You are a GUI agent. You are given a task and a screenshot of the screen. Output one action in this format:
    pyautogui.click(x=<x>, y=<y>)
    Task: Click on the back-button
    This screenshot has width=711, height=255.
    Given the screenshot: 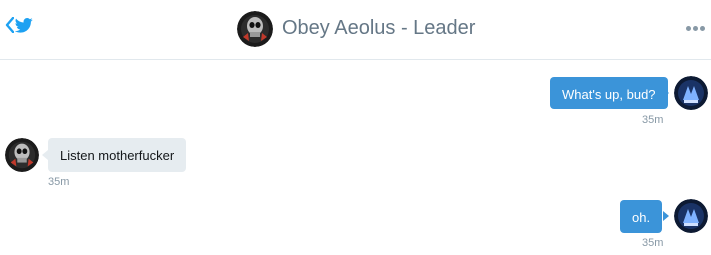 What is the action you would take?
    pyautogui.click(x=19, y=25)
    